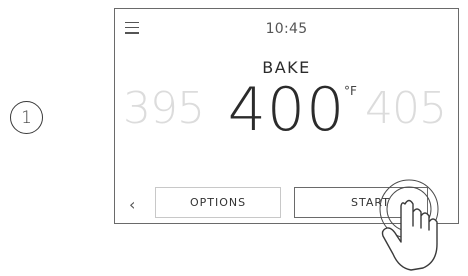 The width and height of the screenshot is (468, 276). What do you see at coordinates (409, 225) in the screenshot?
I see `tap-hand-icon` at bounding box center [409, 225].